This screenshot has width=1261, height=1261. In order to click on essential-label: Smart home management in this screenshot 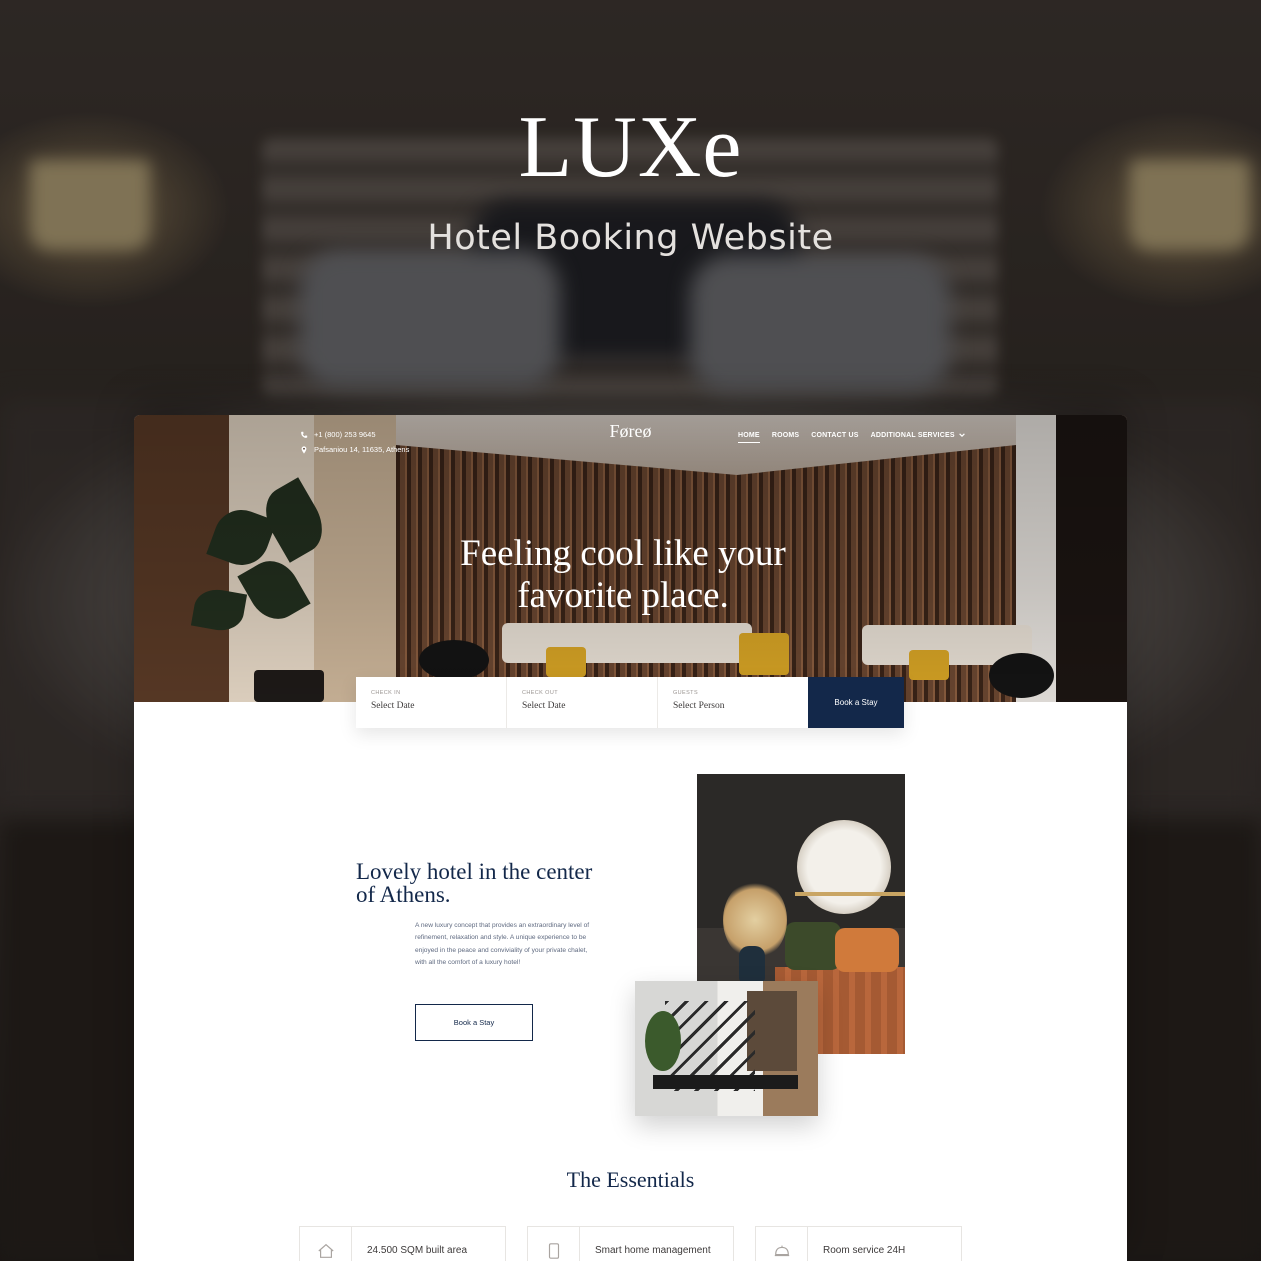, I will do `click(653, 1250)`.